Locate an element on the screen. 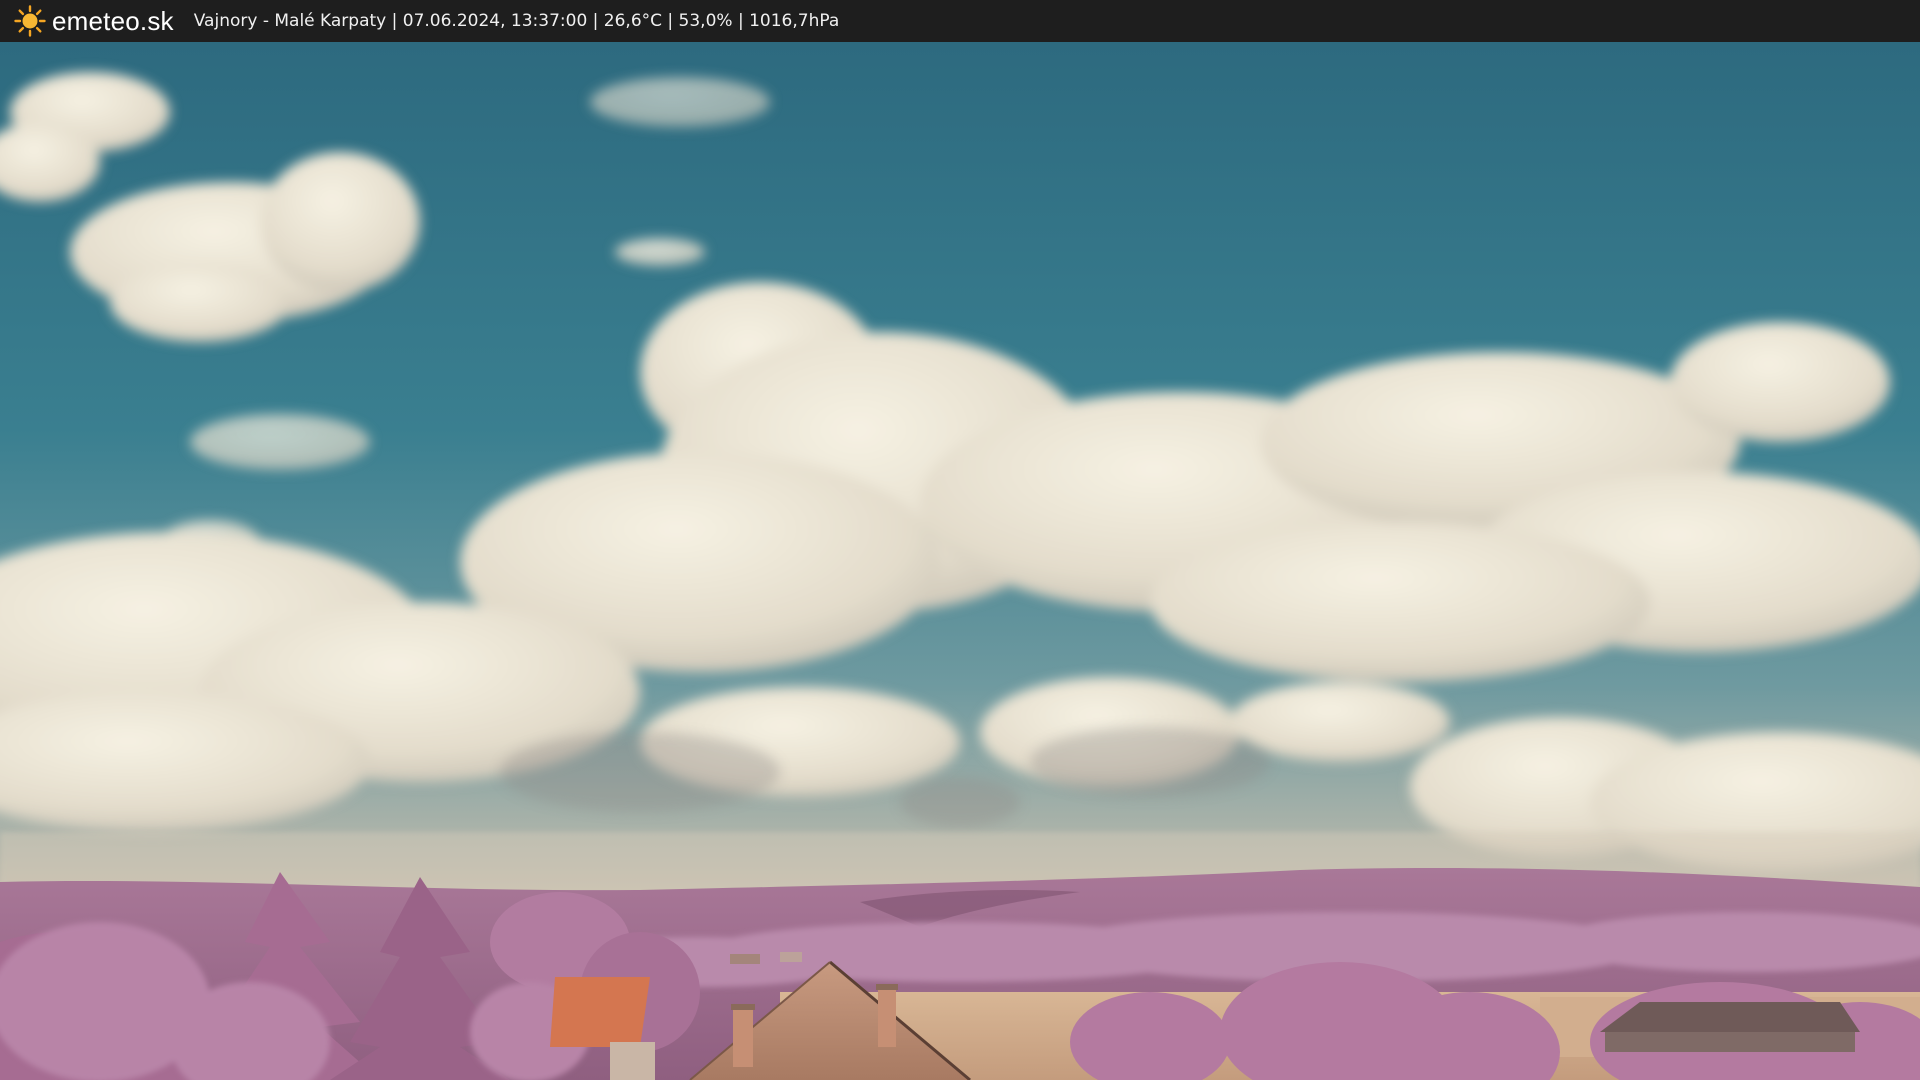 This screenshot has height=1080, width=1920. brand-logo-text: emeteo.sk is located at coordinates (113, 21).